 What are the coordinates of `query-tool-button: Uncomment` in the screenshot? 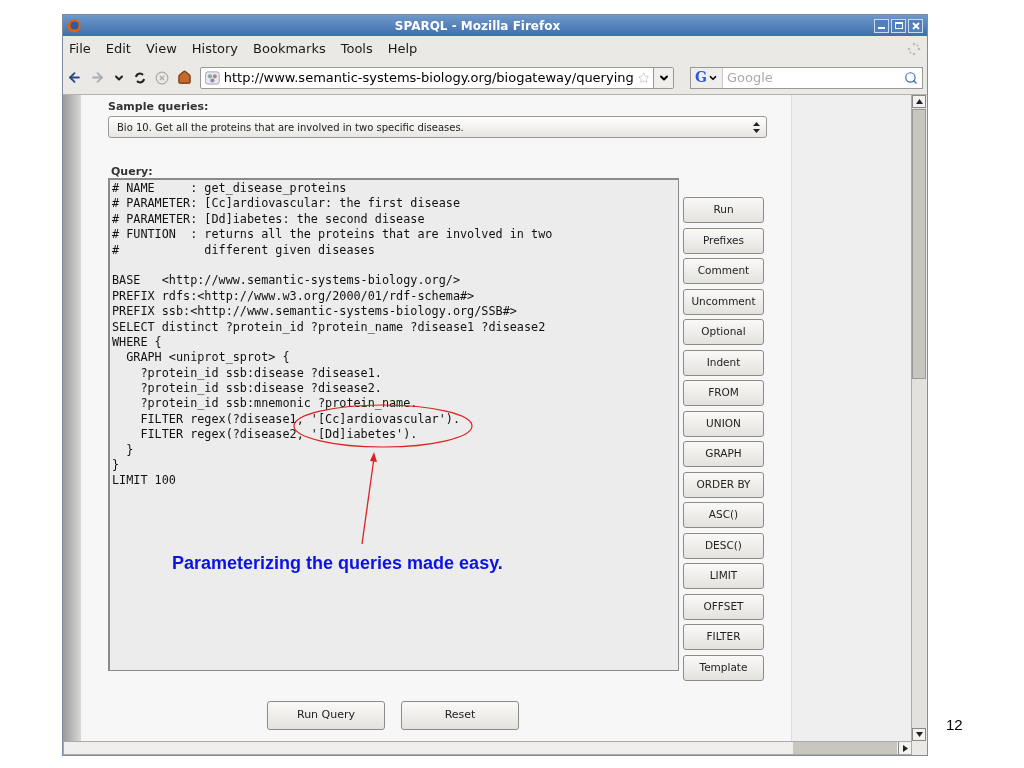 It's located at (723, 301).